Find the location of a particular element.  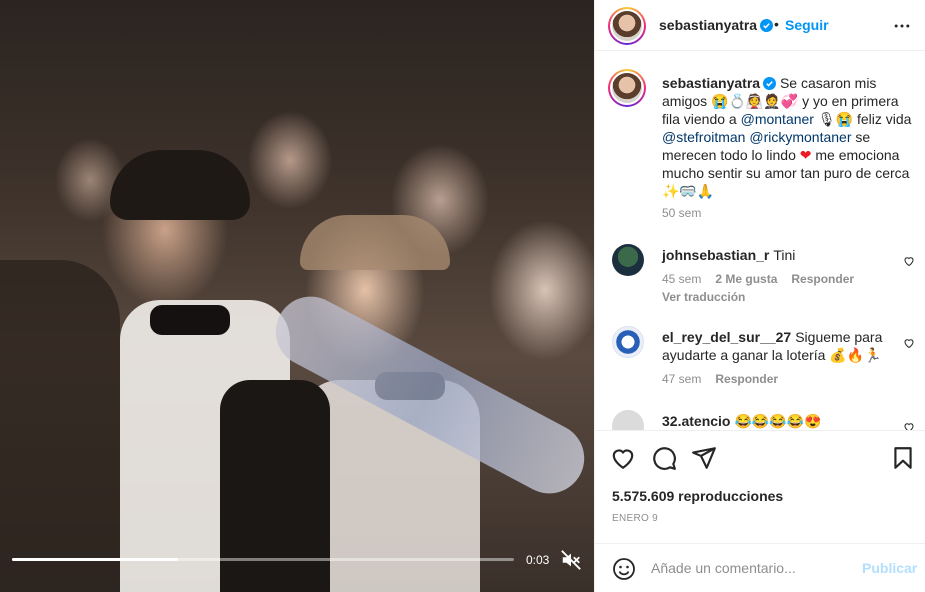

comment-text: 32.atencio 😂😂😂😂😍 is located at coordinates (778, 421).